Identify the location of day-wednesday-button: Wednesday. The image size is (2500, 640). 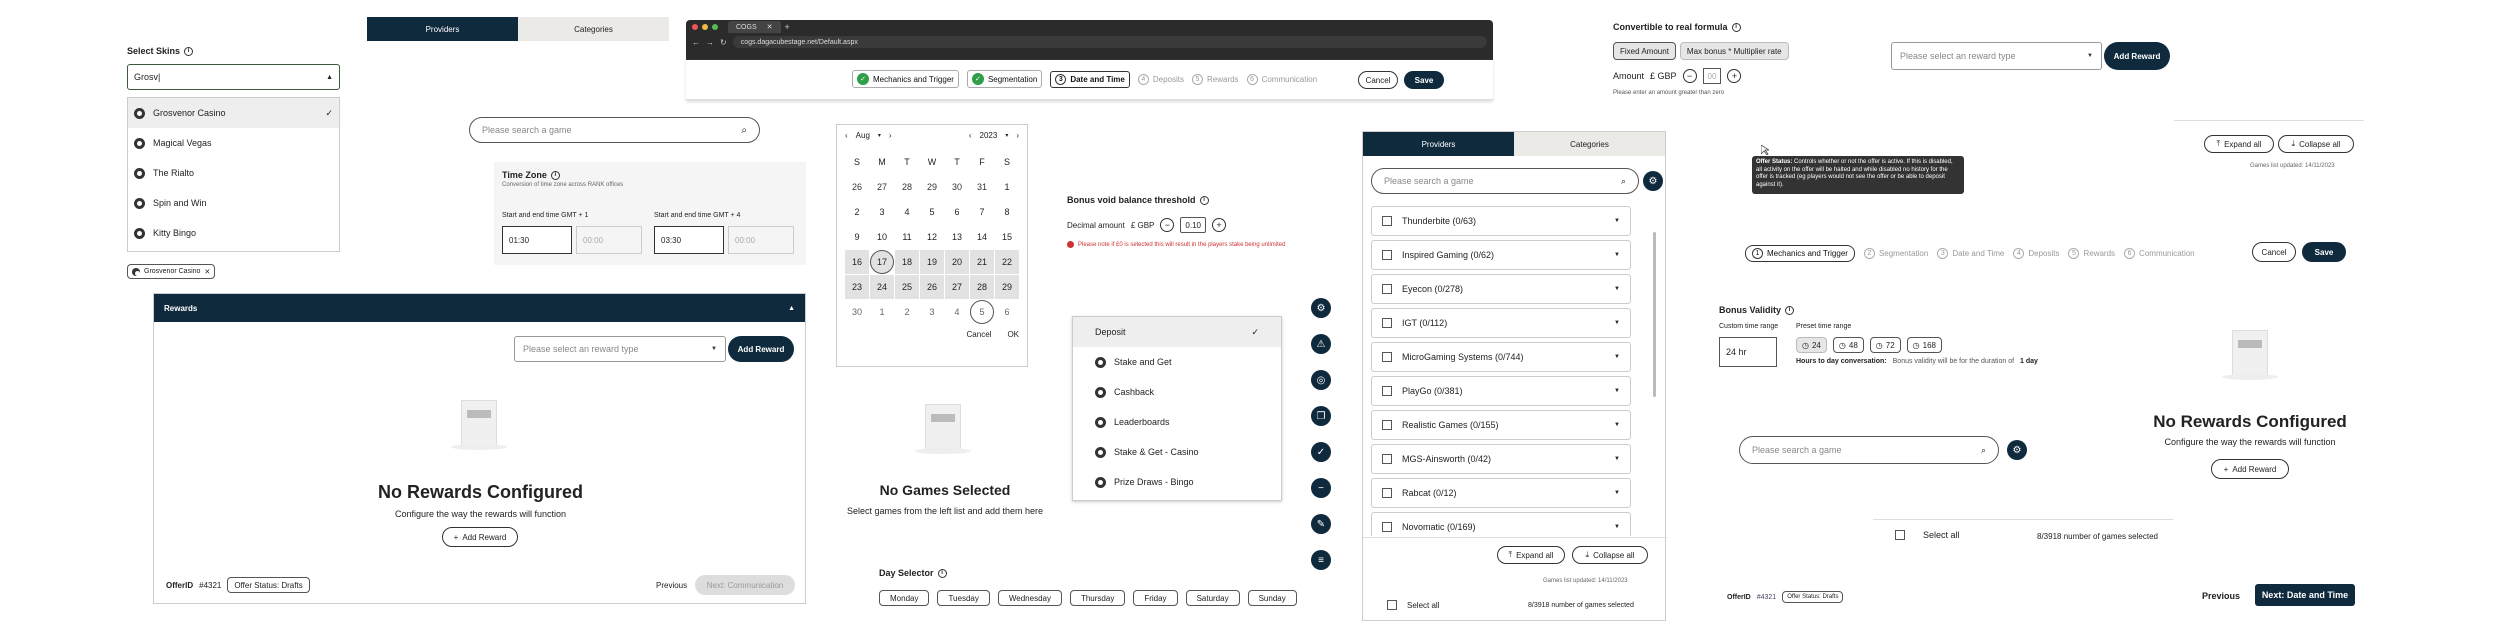
(1029, 598).